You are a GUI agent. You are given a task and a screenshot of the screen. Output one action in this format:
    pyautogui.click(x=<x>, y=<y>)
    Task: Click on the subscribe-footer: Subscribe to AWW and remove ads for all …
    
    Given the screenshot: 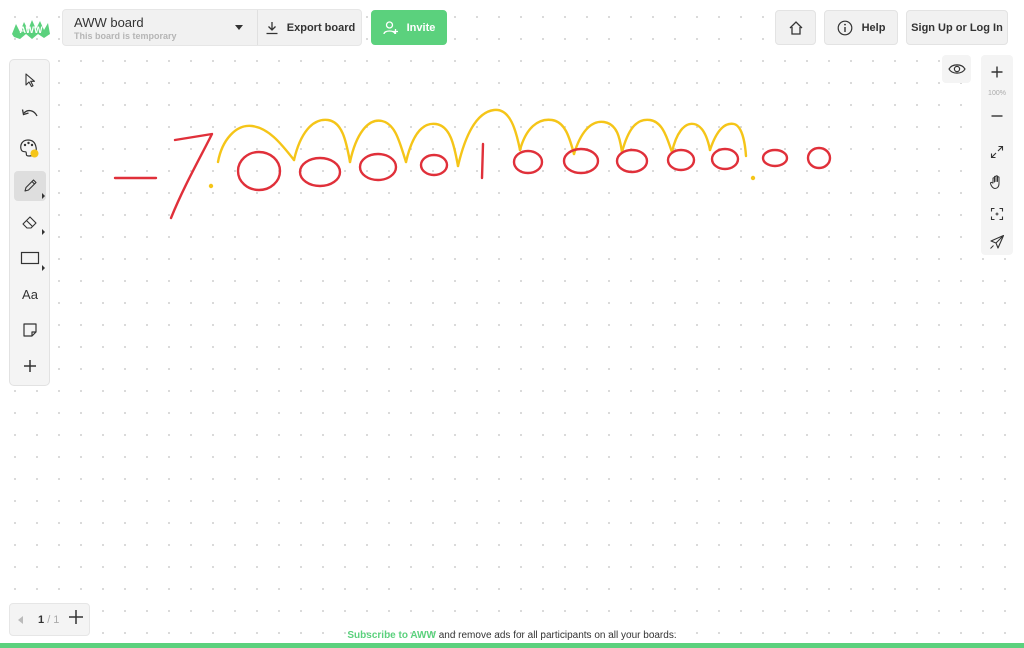 What is the action you would take?
    pyautogui.click(x=512, y=635)
    